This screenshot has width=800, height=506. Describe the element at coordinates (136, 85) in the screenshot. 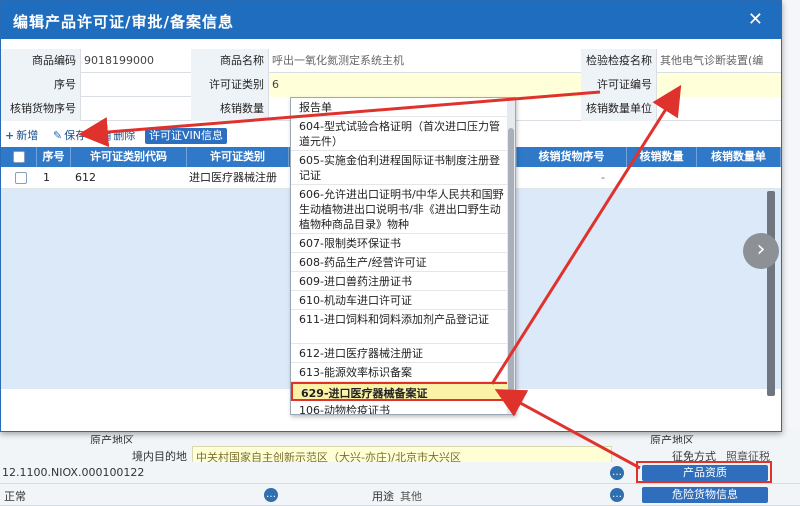

I see `seq-value` at that location.